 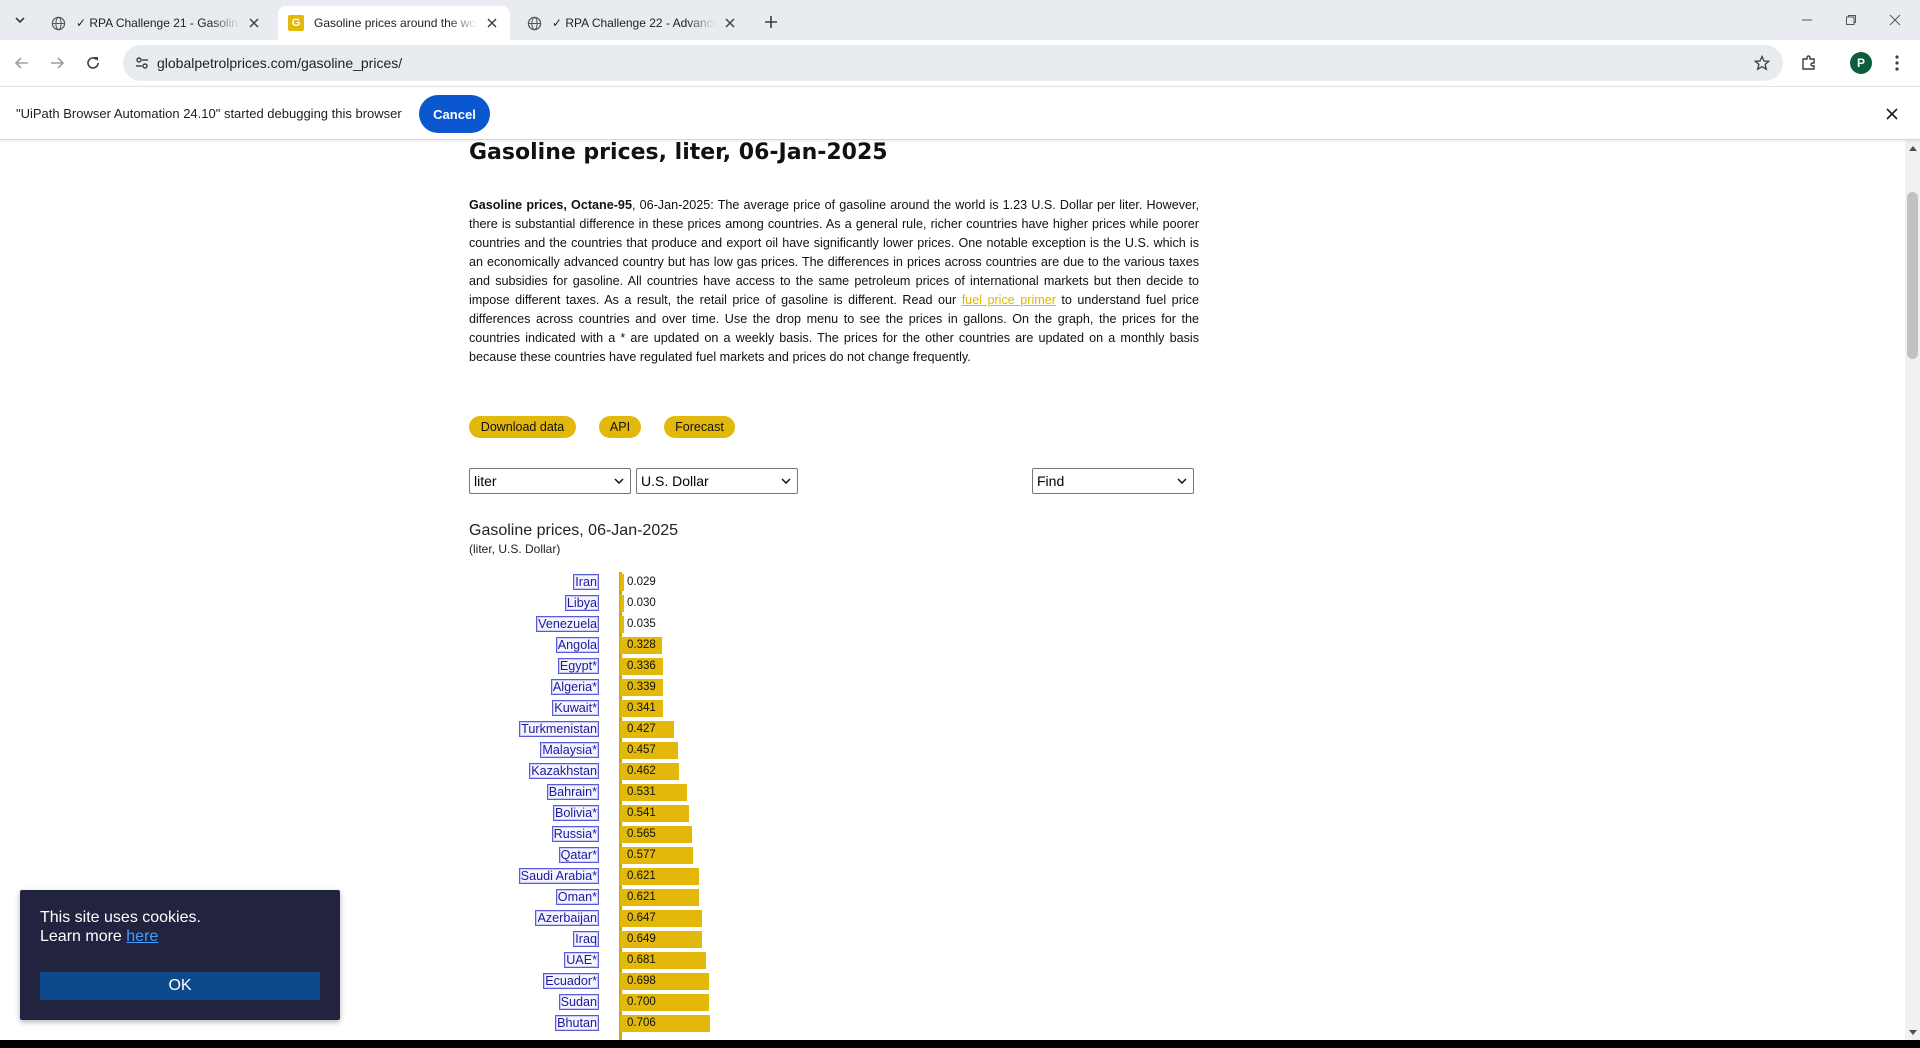 I want to click on cookie-ok-button: OK, so click(x=180, y=986).